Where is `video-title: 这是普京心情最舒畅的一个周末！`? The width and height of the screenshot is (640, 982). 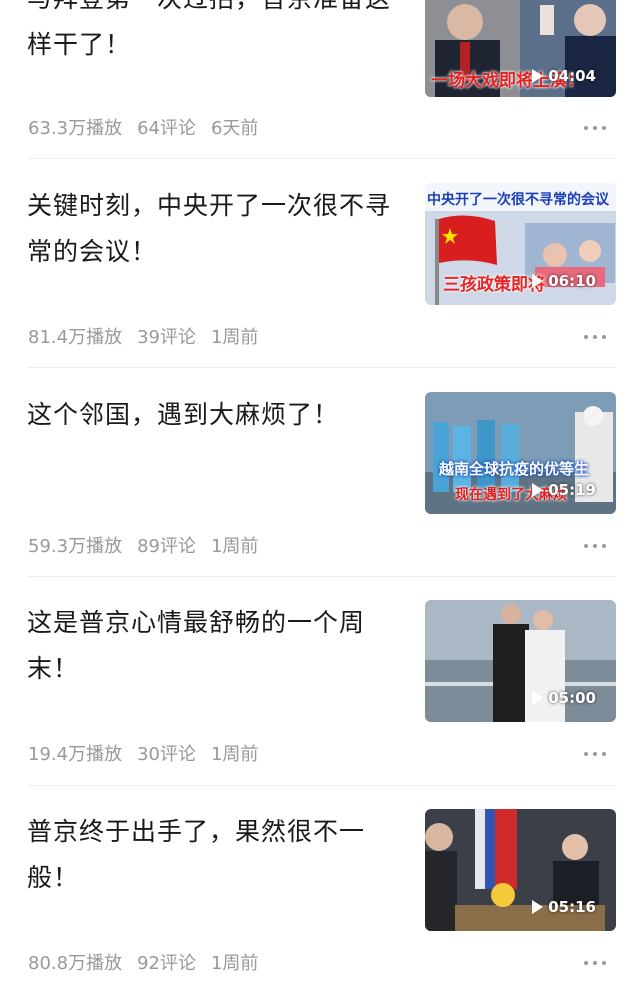 video-title: 这是普京心情最舒畅的一个周末！ is located at coordinates (209, 646).